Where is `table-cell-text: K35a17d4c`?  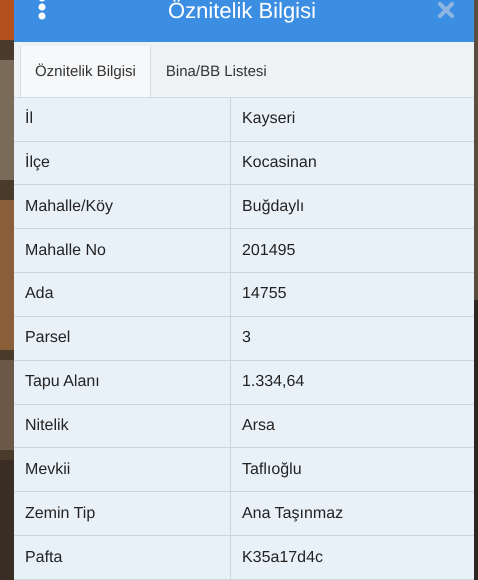 table-cell-text: K35a17d4c is located at coordinates (282, 558).